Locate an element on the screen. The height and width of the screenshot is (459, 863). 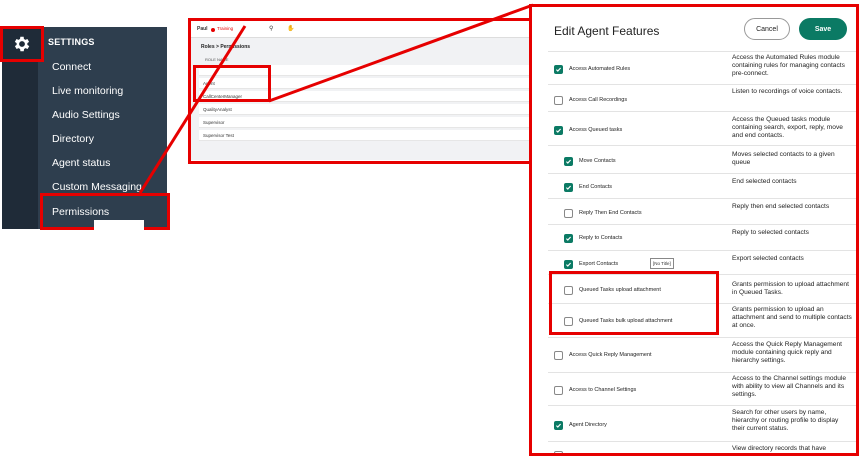
sidebar-item-live-monitoring: Live monitoring is located at coordinates (87, 91).